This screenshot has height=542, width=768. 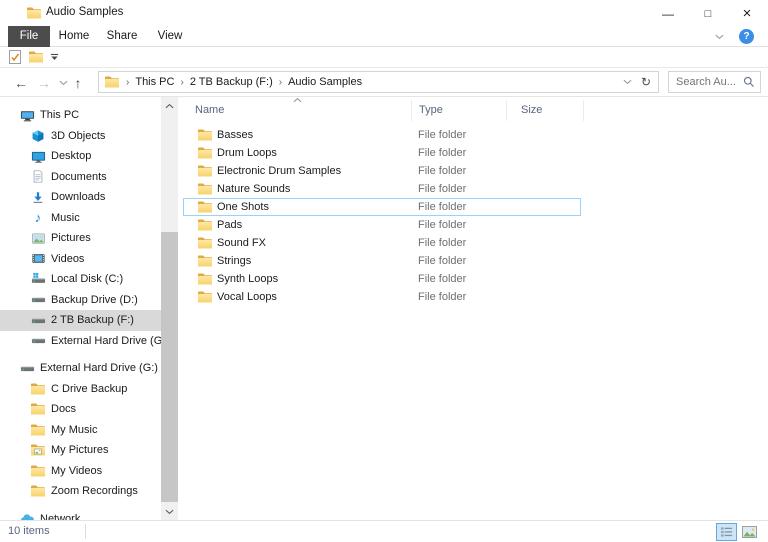 What do you see at coordinates (382, 297) in the screenshot?
I see `table-row-vocal-loops: Vocal Loops File folder` at bounding box center [382, 297].